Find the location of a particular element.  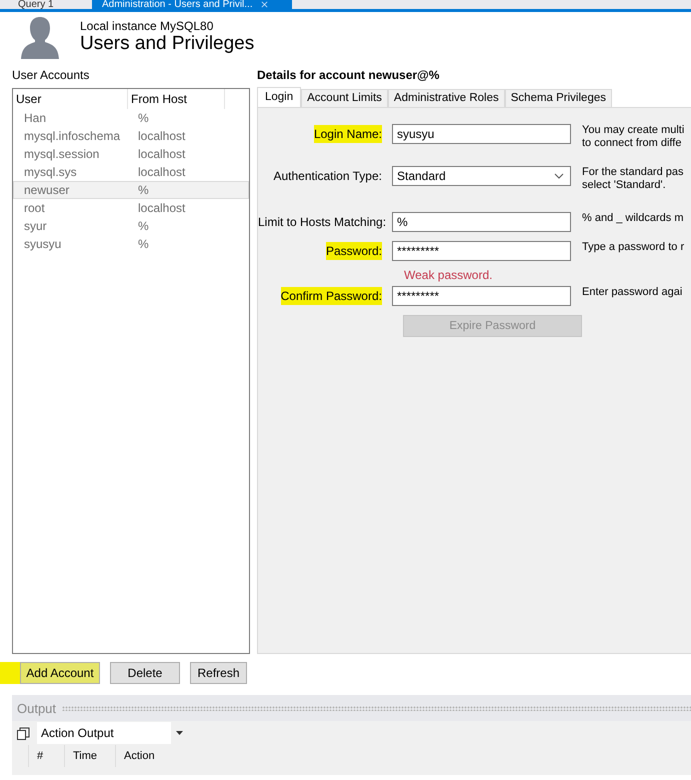

page-title: Users and Privileges is located at coordinates (167, 44).